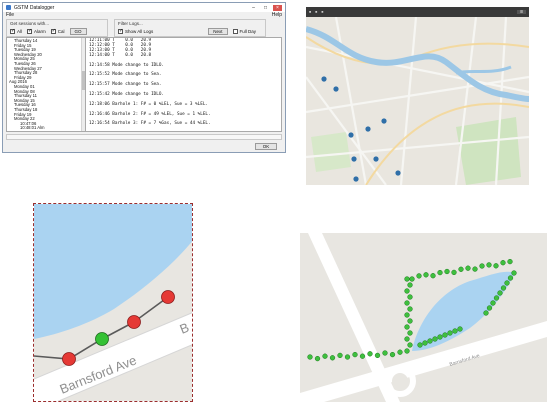 Image resolution: width=549 pixels, height=405 pixels. What do you see at coordinates (316, 12) in the screenshot?
I see `toolbar-icon-2: ■` at bounding box center [316, 12].